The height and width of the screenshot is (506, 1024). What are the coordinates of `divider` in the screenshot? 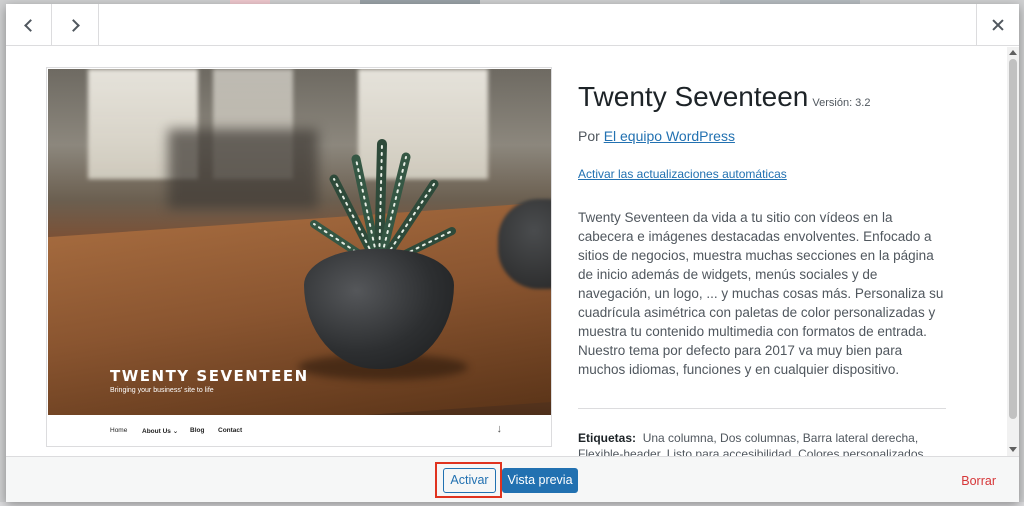 It's located at (762, 408).